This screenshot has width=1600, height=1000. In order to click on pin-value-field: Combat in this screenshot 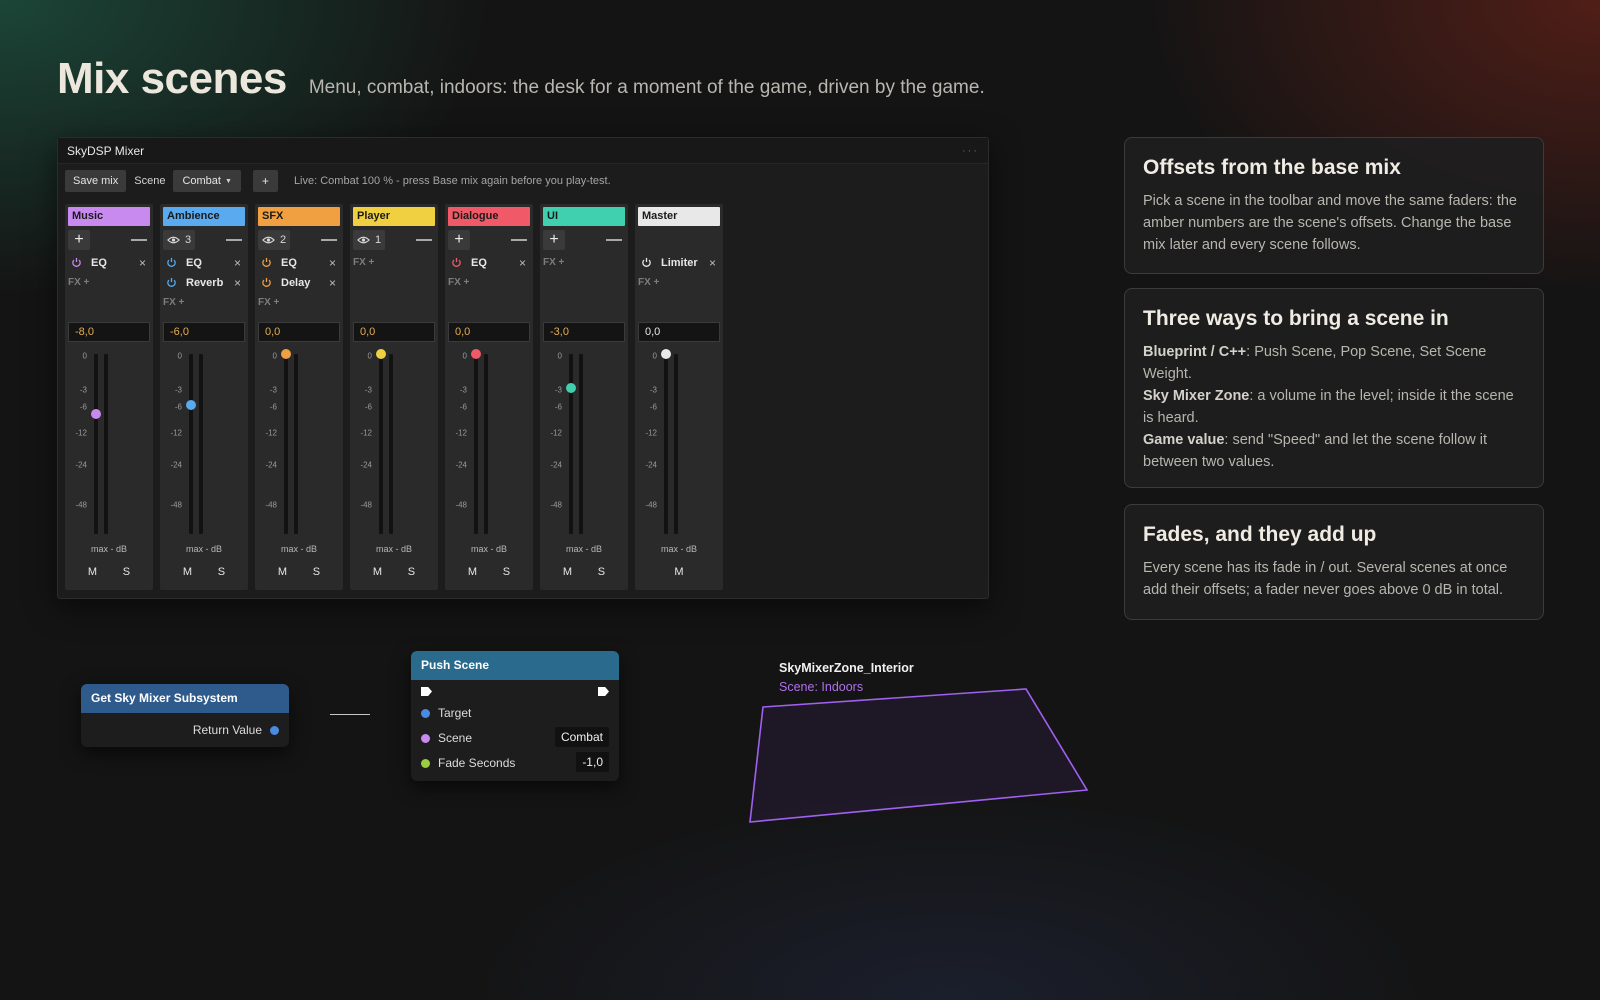, I will do `click(581, 737)`.